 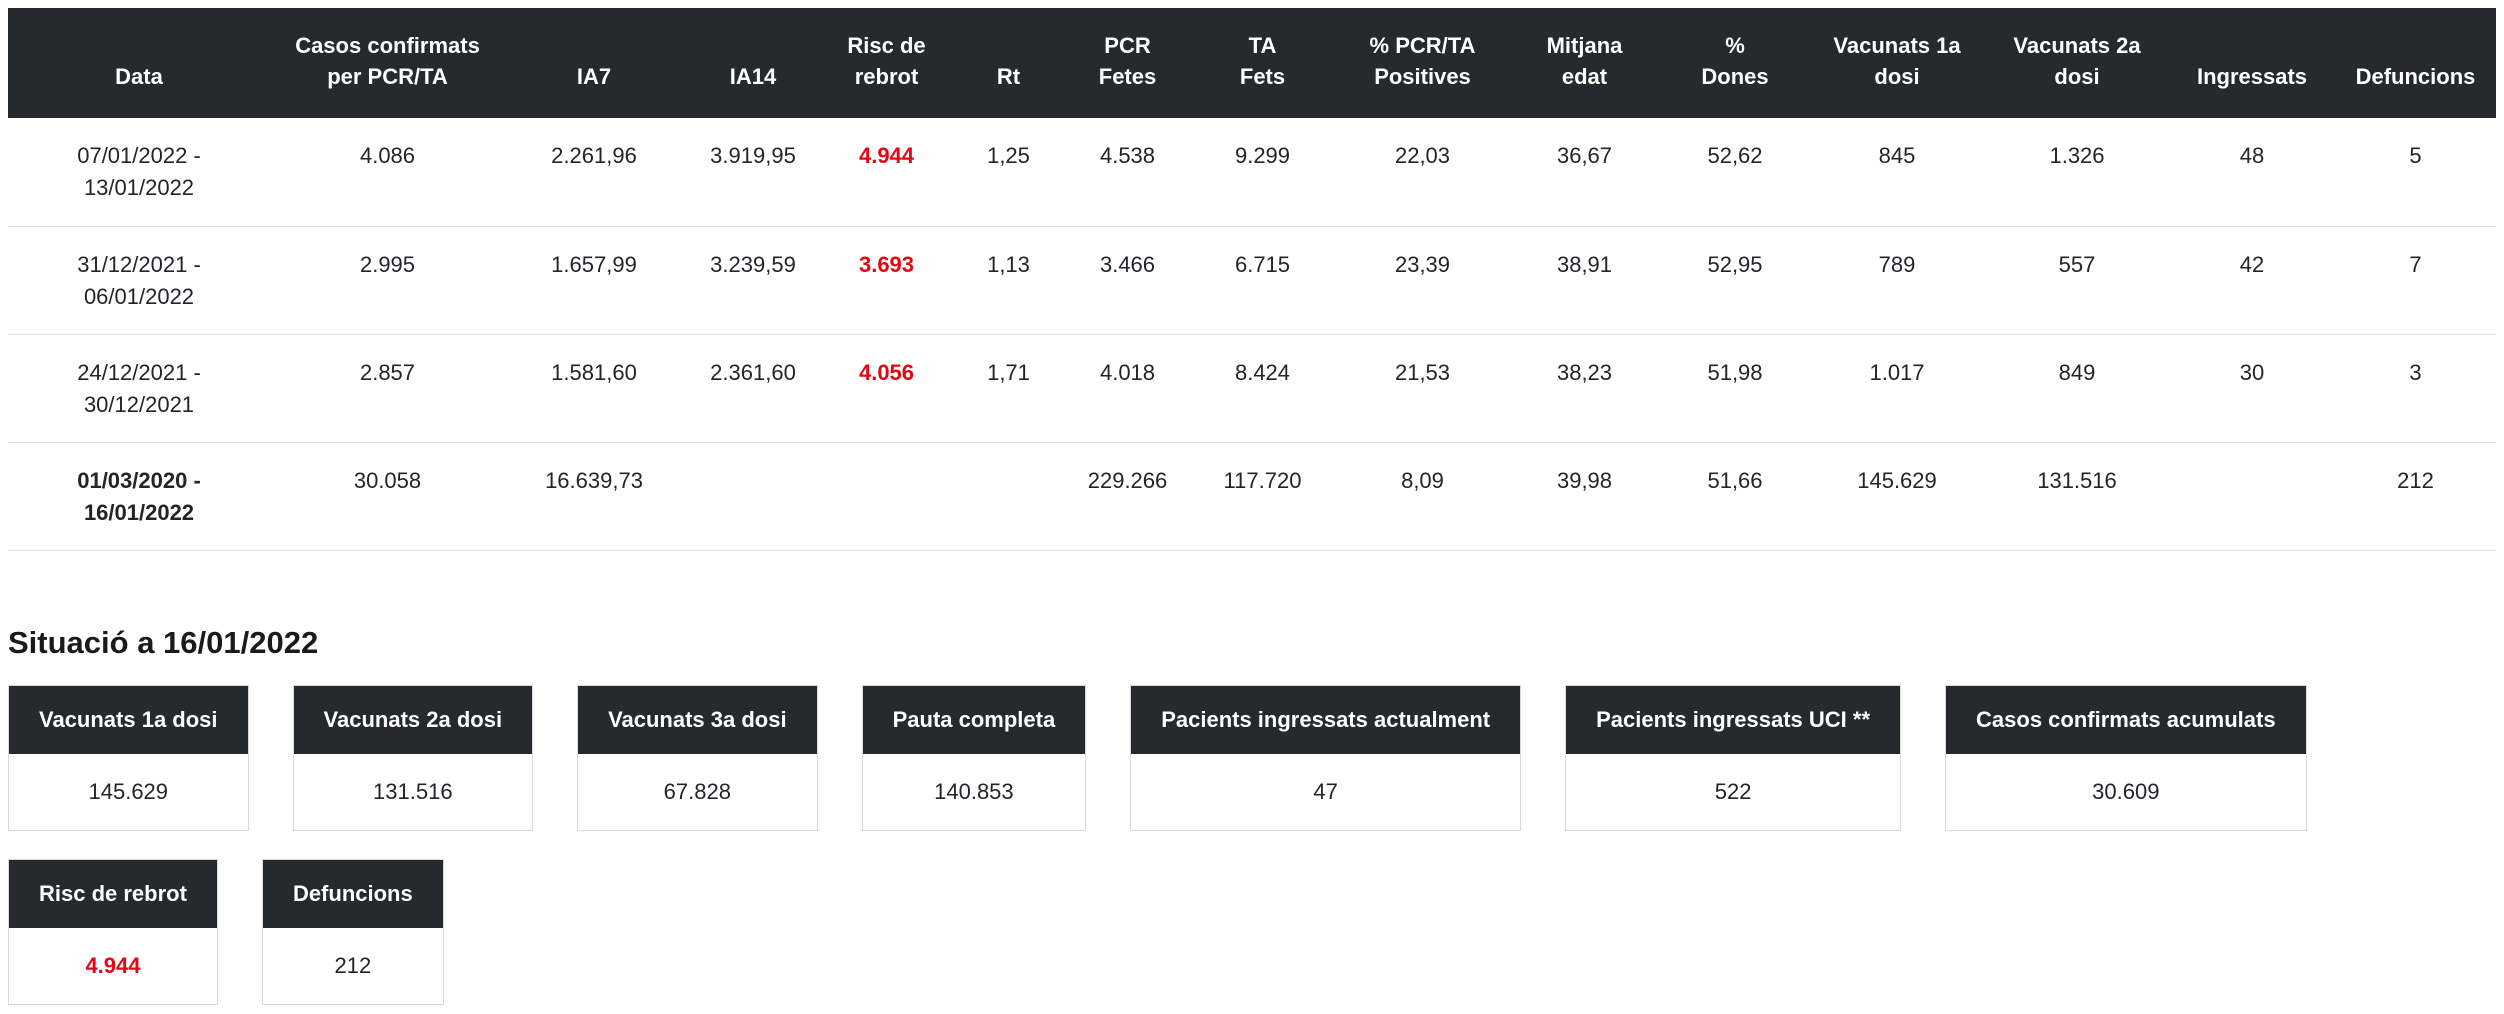 I want to click on table-cell: 3.919,95, so click(x=753, y=172).